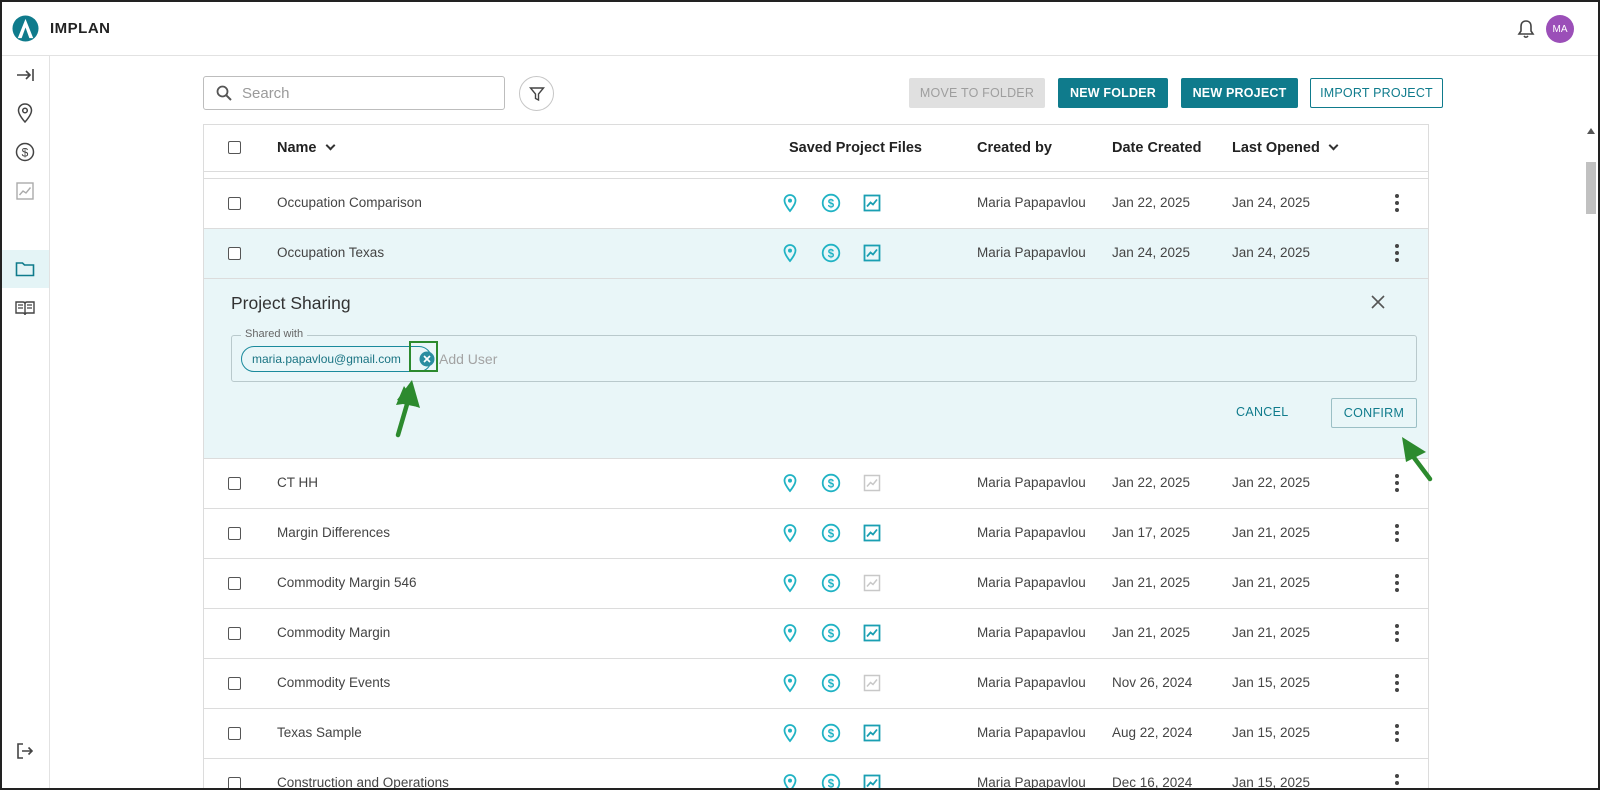 The width and height of the screenshot is (1600, 790). Describe the element at coordinates (1113, 93) in the screenshot. I see `new-folder-button: NEW FOLDER` at that location.